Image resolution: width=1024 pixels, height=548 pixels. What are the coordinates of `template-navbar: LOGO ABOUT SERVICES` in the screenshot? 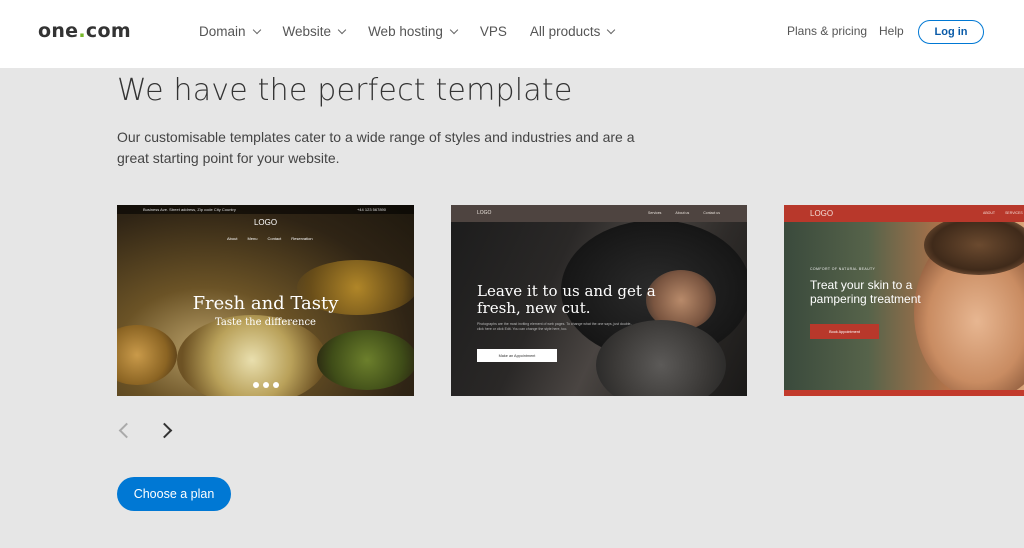 It's located at (904, 213).